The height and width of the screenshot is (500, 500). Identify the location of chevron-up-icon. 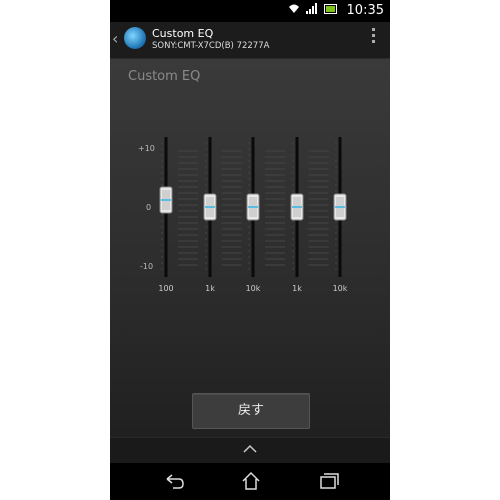
(250, 449).